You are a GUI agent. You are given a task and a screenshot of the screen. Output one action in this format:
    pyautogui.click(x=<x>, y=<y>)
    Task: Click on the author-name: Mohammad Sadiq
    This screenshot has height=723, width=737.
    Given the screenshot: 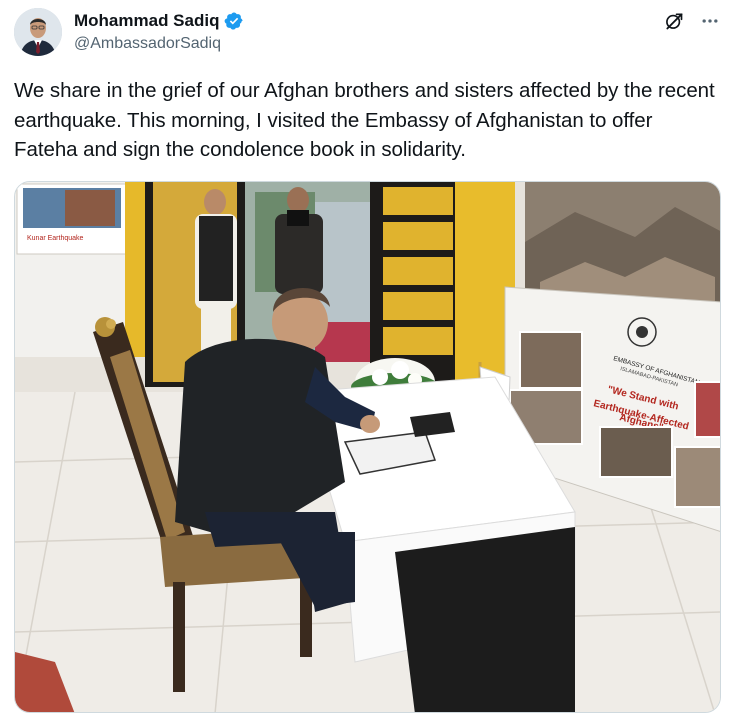 What is the action you would take?
    pyautogui.click(x=146, y=21)
    